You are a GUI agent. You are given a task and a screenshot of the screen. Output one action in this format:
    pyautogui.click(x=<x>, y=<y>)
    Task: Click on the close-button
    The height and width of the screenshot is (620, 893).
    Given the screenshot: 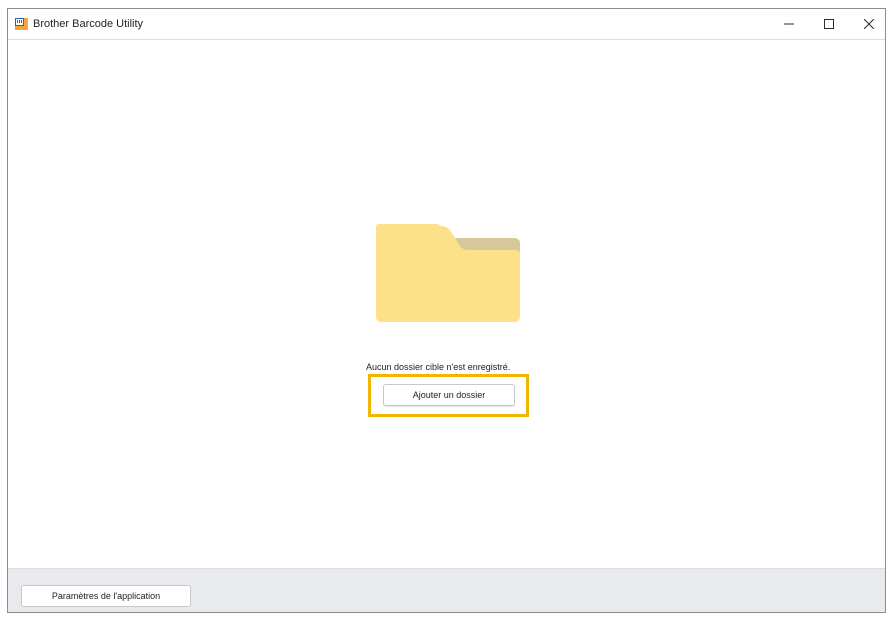 What is the action you would take?
    pyautogui.click(x=867, y=24)
    